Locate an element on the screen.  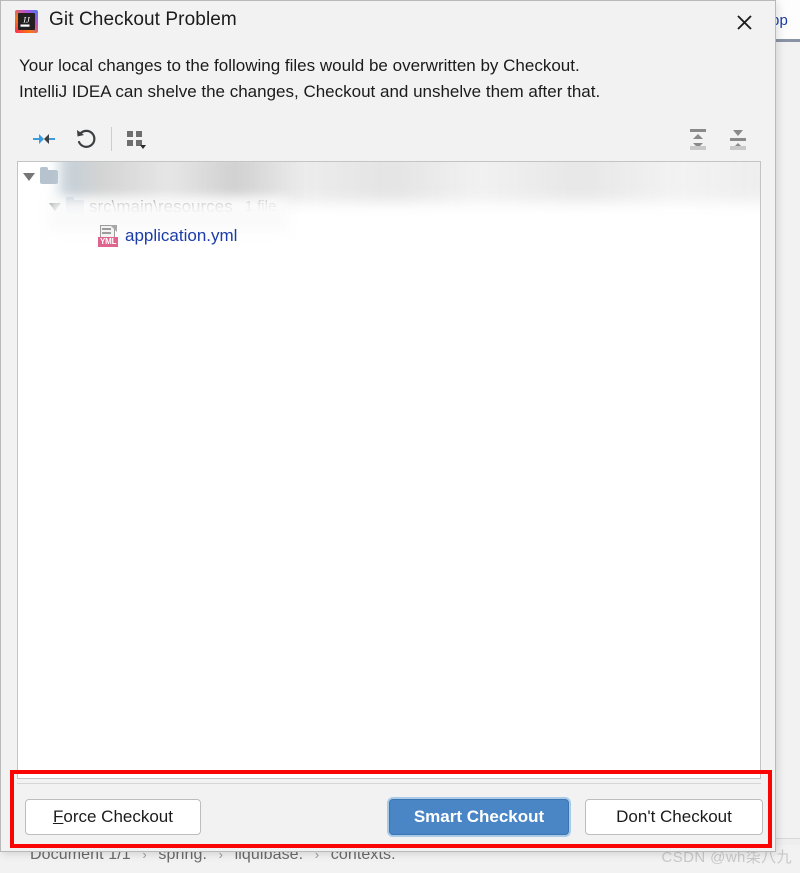
dont-checkout-button: Don't Checkout is located at coordinates (674, 817).